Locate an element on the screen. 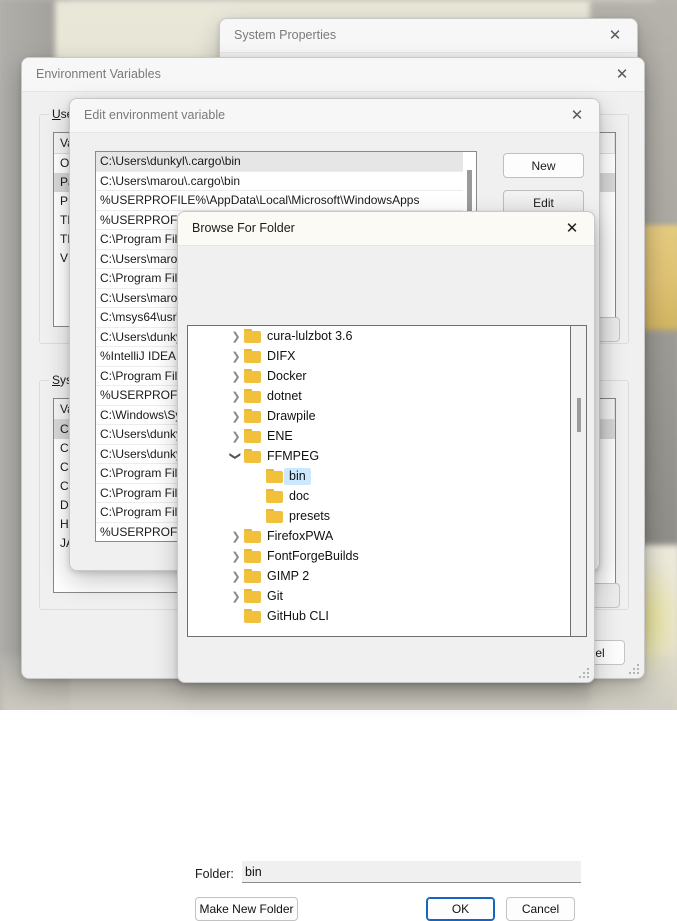  tree-item: doc is located at coordinates (387, 496).